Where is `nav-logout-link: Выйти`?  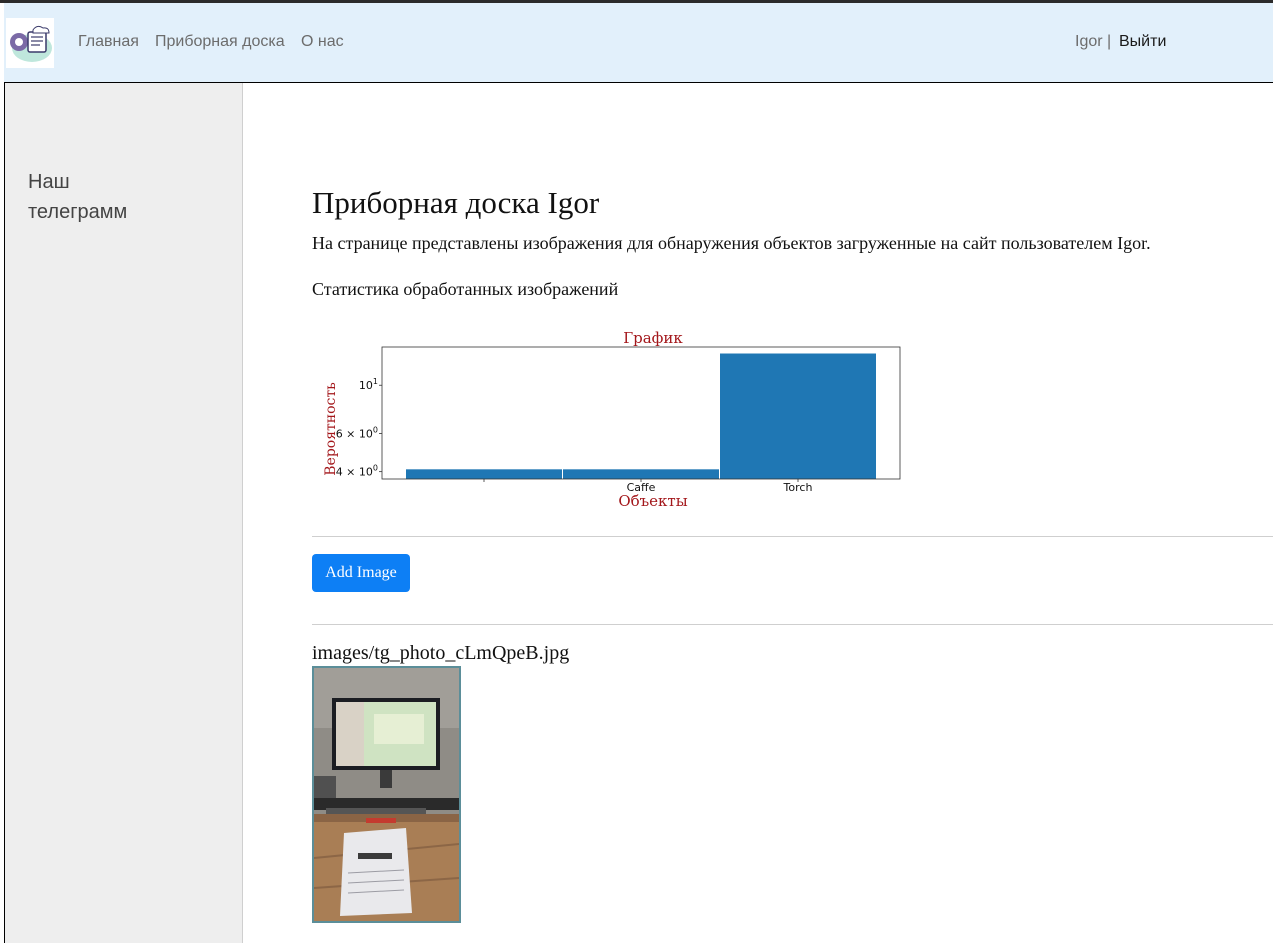
nav-logout-link: Выйти is located at coordinates (1142, 42).